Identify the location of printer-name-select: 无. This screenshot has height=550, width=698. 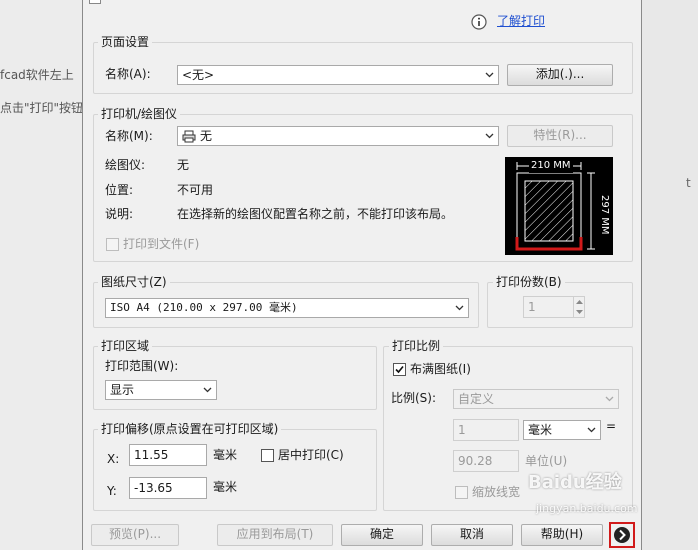
(338, 136).